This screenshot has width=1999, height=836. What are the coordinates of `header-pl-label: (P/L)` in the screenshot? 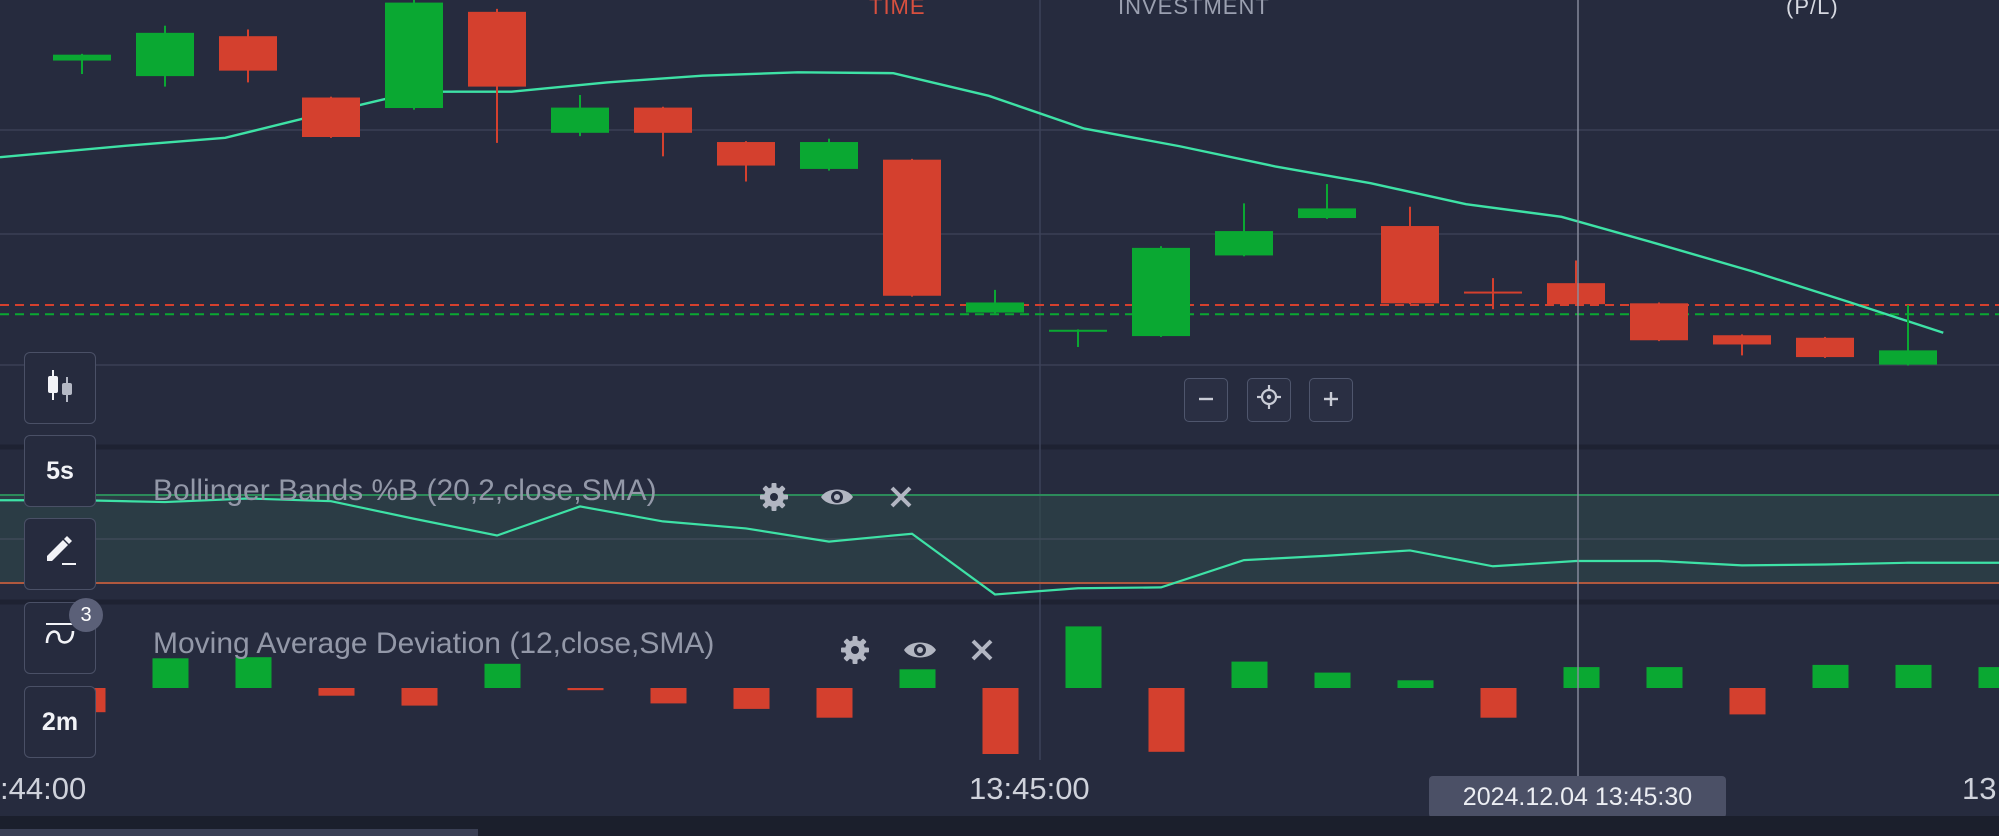 It's located at (1812, 9).